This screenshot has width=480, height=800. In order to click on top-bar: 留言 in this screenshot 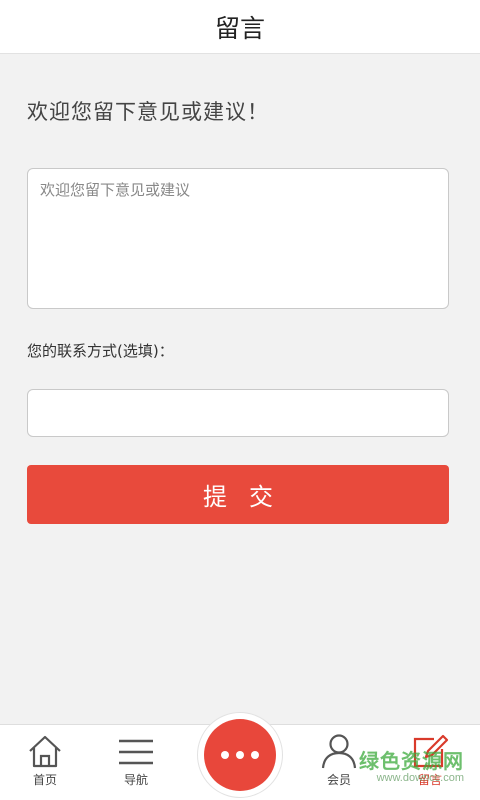, I will do `click(240, 27)`.